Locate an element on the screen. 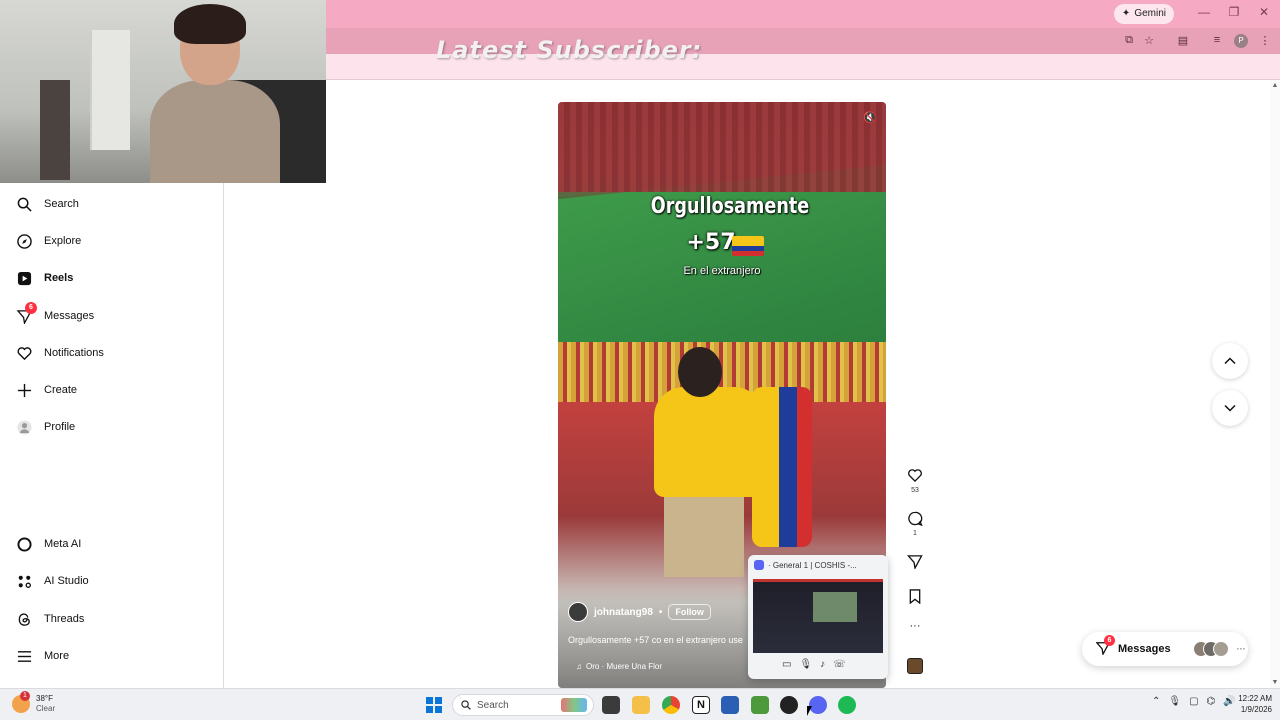 Image resolution: width=1280 pixels, height=720 pixels. mute-icon: 🔇 is located at coordinates (870, 118).